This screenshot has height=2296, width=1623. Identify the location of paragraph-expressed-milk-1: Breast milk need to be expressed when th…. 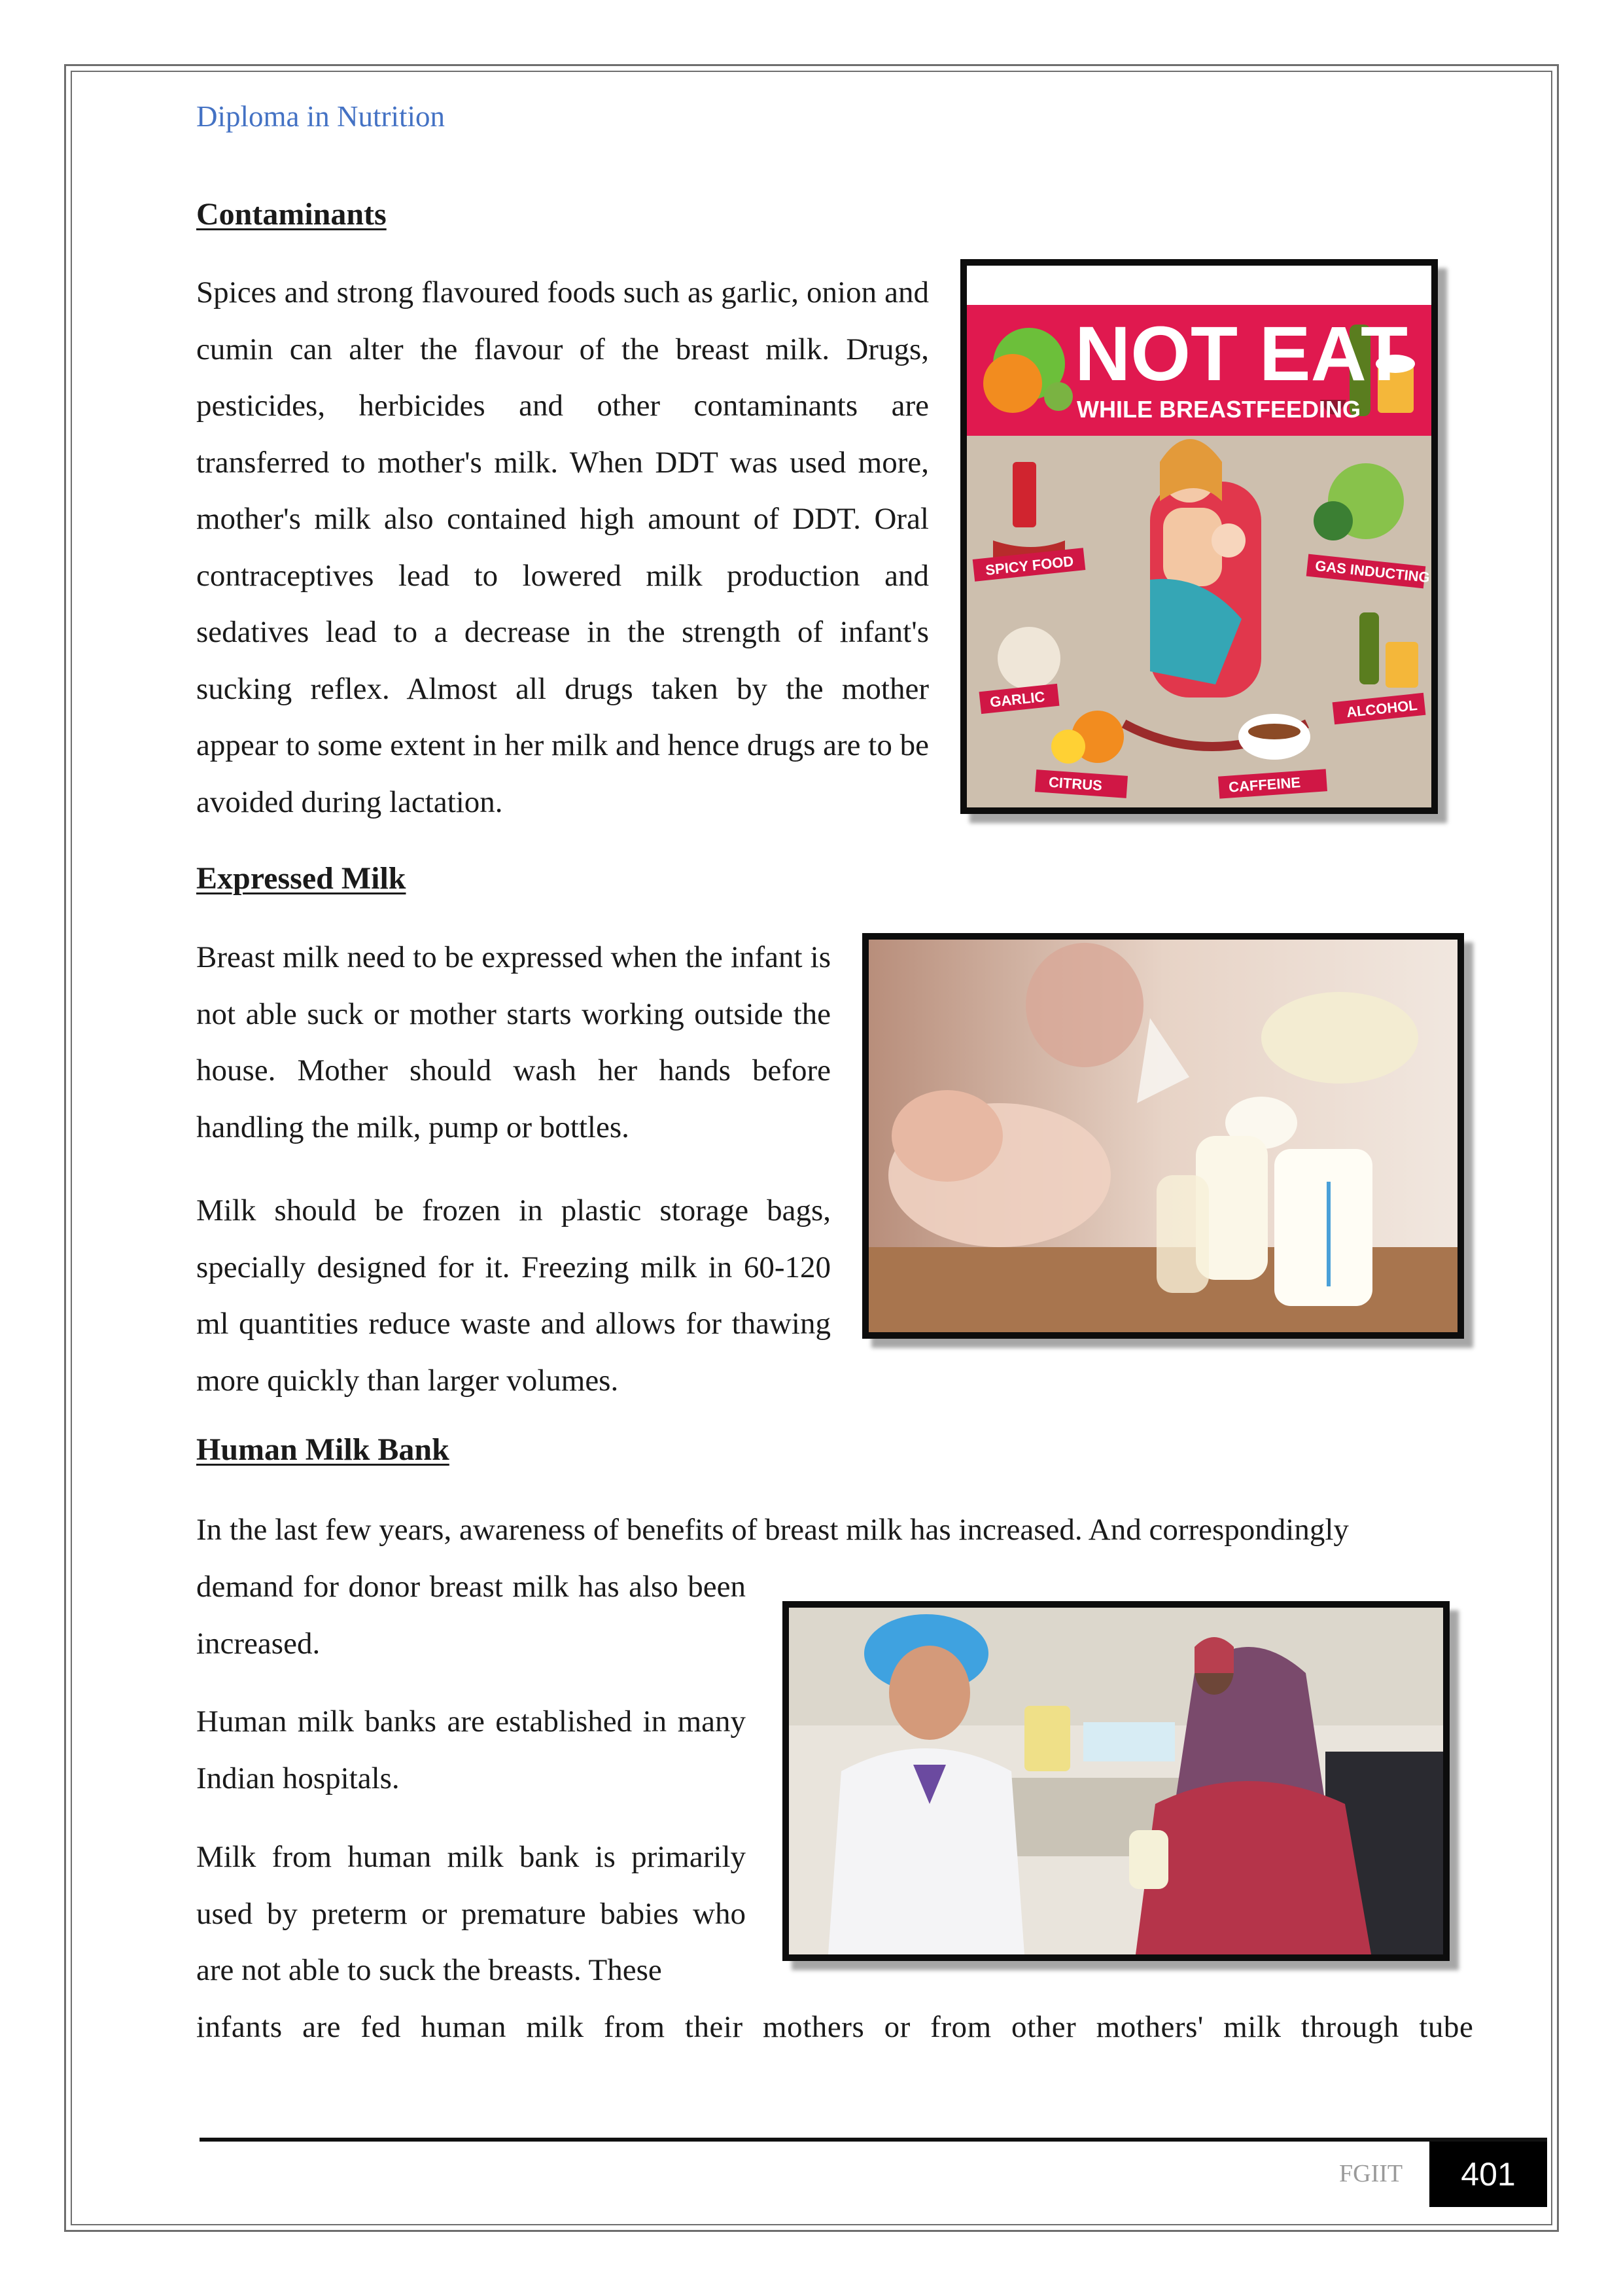
(513, 1042).